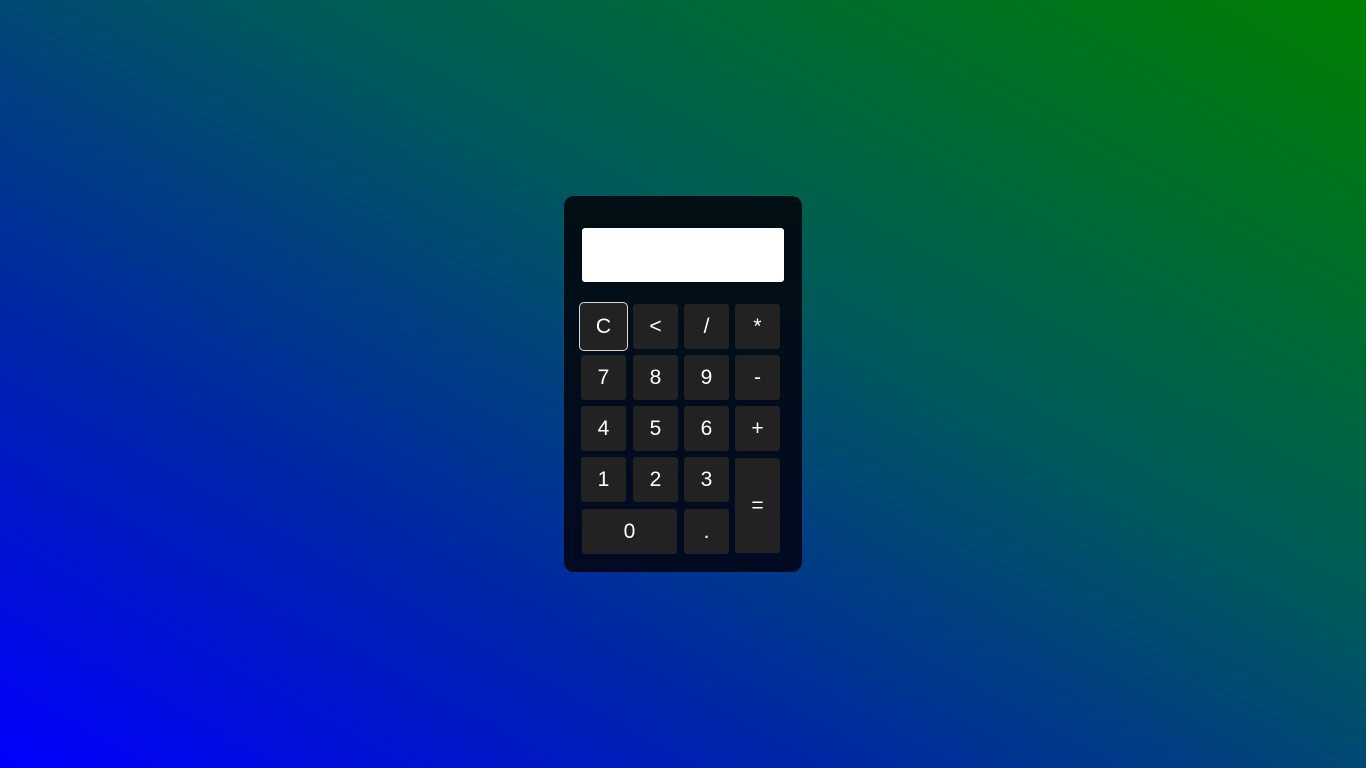 This screenshot has height=768, width=1366. Describe the element at coordinates (683, 255) in the screenshot. I see `calculator-display` at that location.